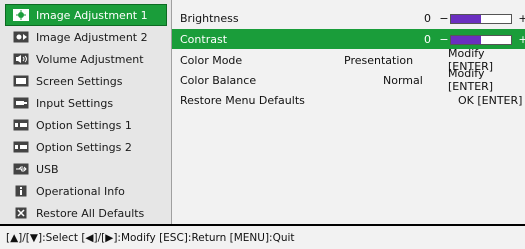  What do you see at coordinates (204, 39) in the screenshot?
I see `setting-label: Contrast` at bounding box center [204, 39].